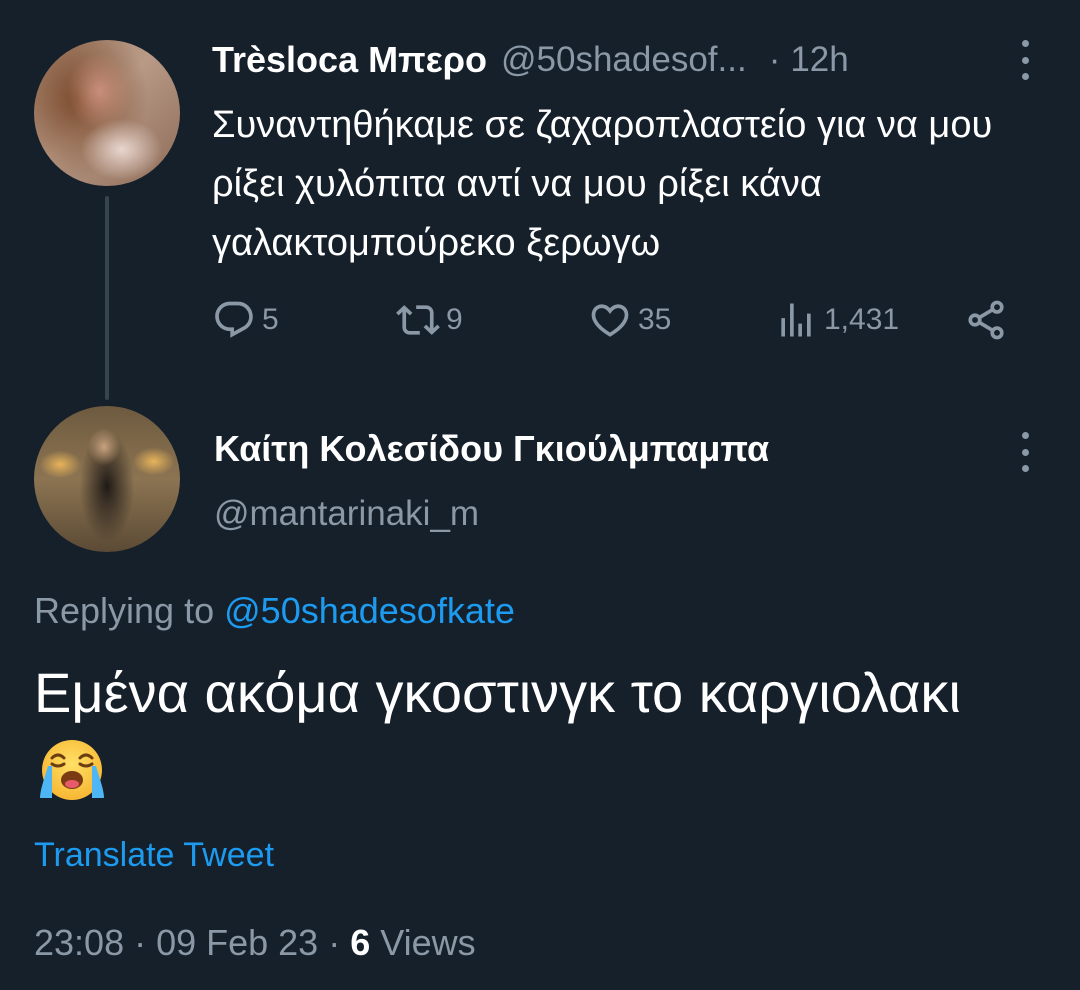 The width and height of the screenshot is (1080, 990). What do you see at coordinates (610, 320) in the screenshot?
I see `heart-icon` at bounding box center [610, 320].